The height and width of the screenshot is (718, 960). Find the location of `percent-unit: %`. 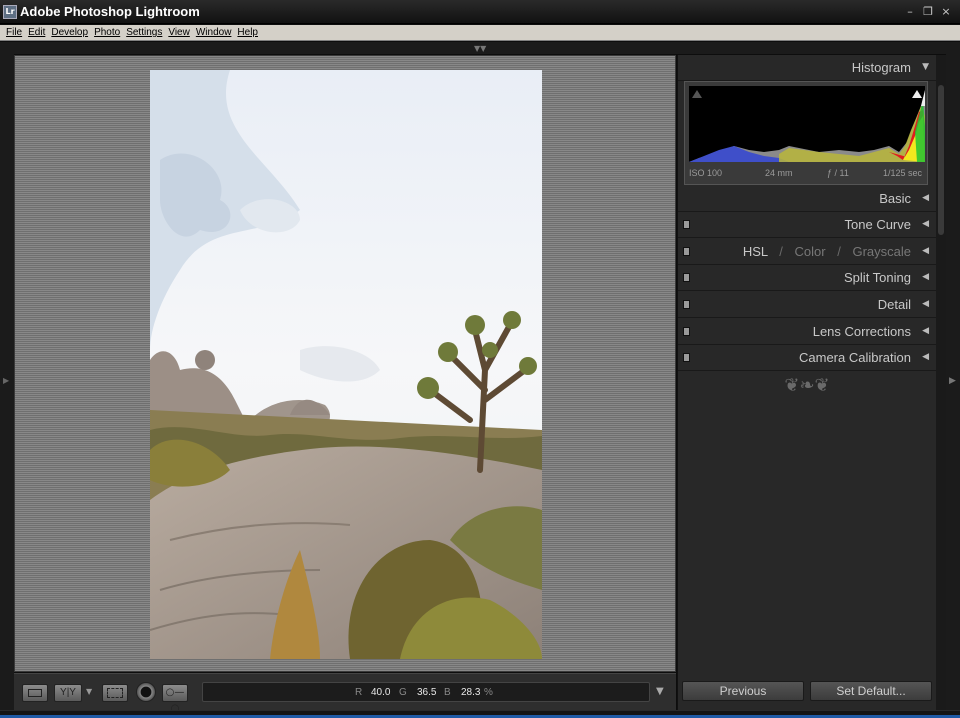

percent-unit: % is located at coordinates (488, 692).